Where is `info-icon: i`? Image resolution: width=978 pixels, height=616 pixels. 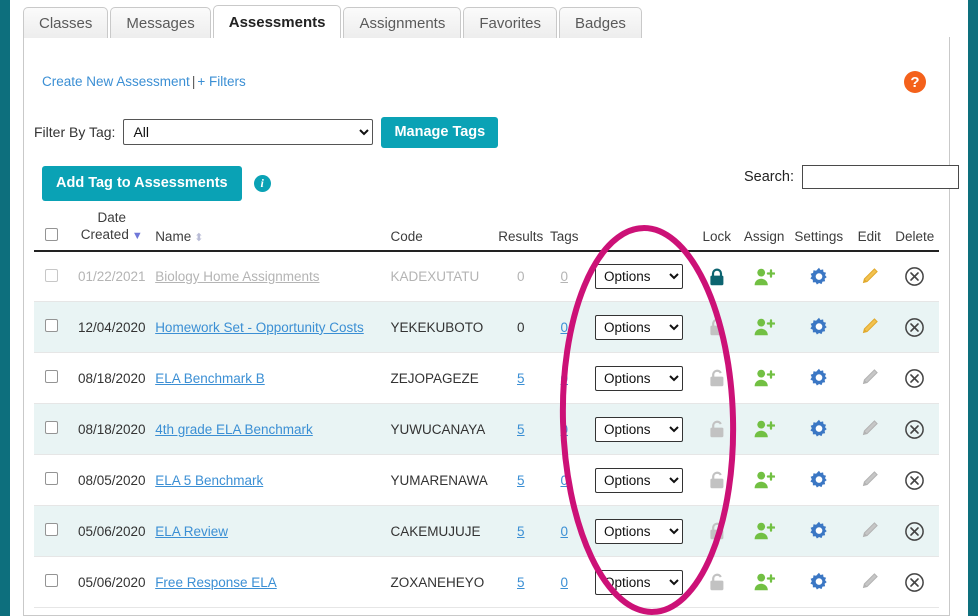 info-icon: i is located at coordinates (262, 183).